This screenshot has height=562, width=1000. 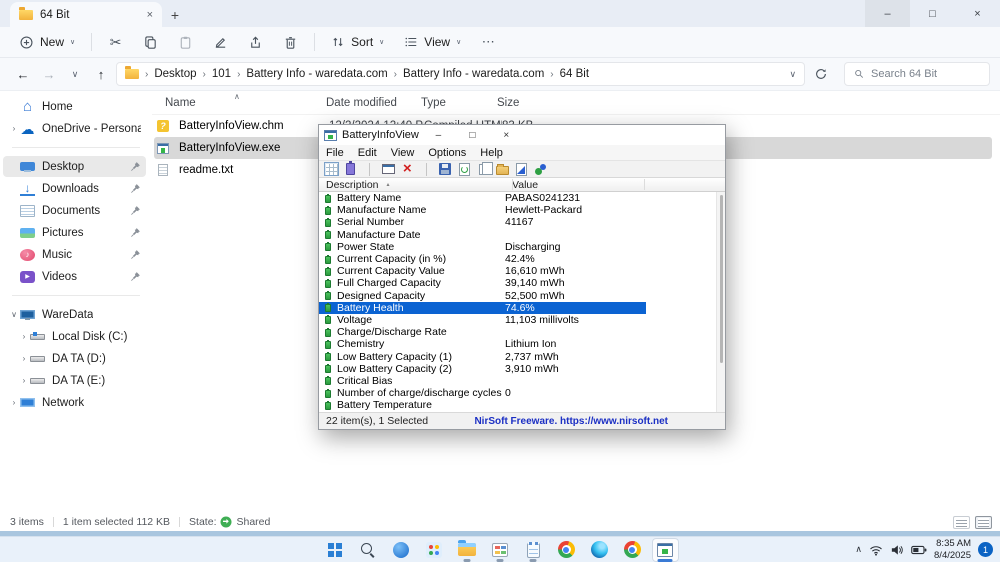 I want to click on new-tab-button: +, so click(x=175, y=14).